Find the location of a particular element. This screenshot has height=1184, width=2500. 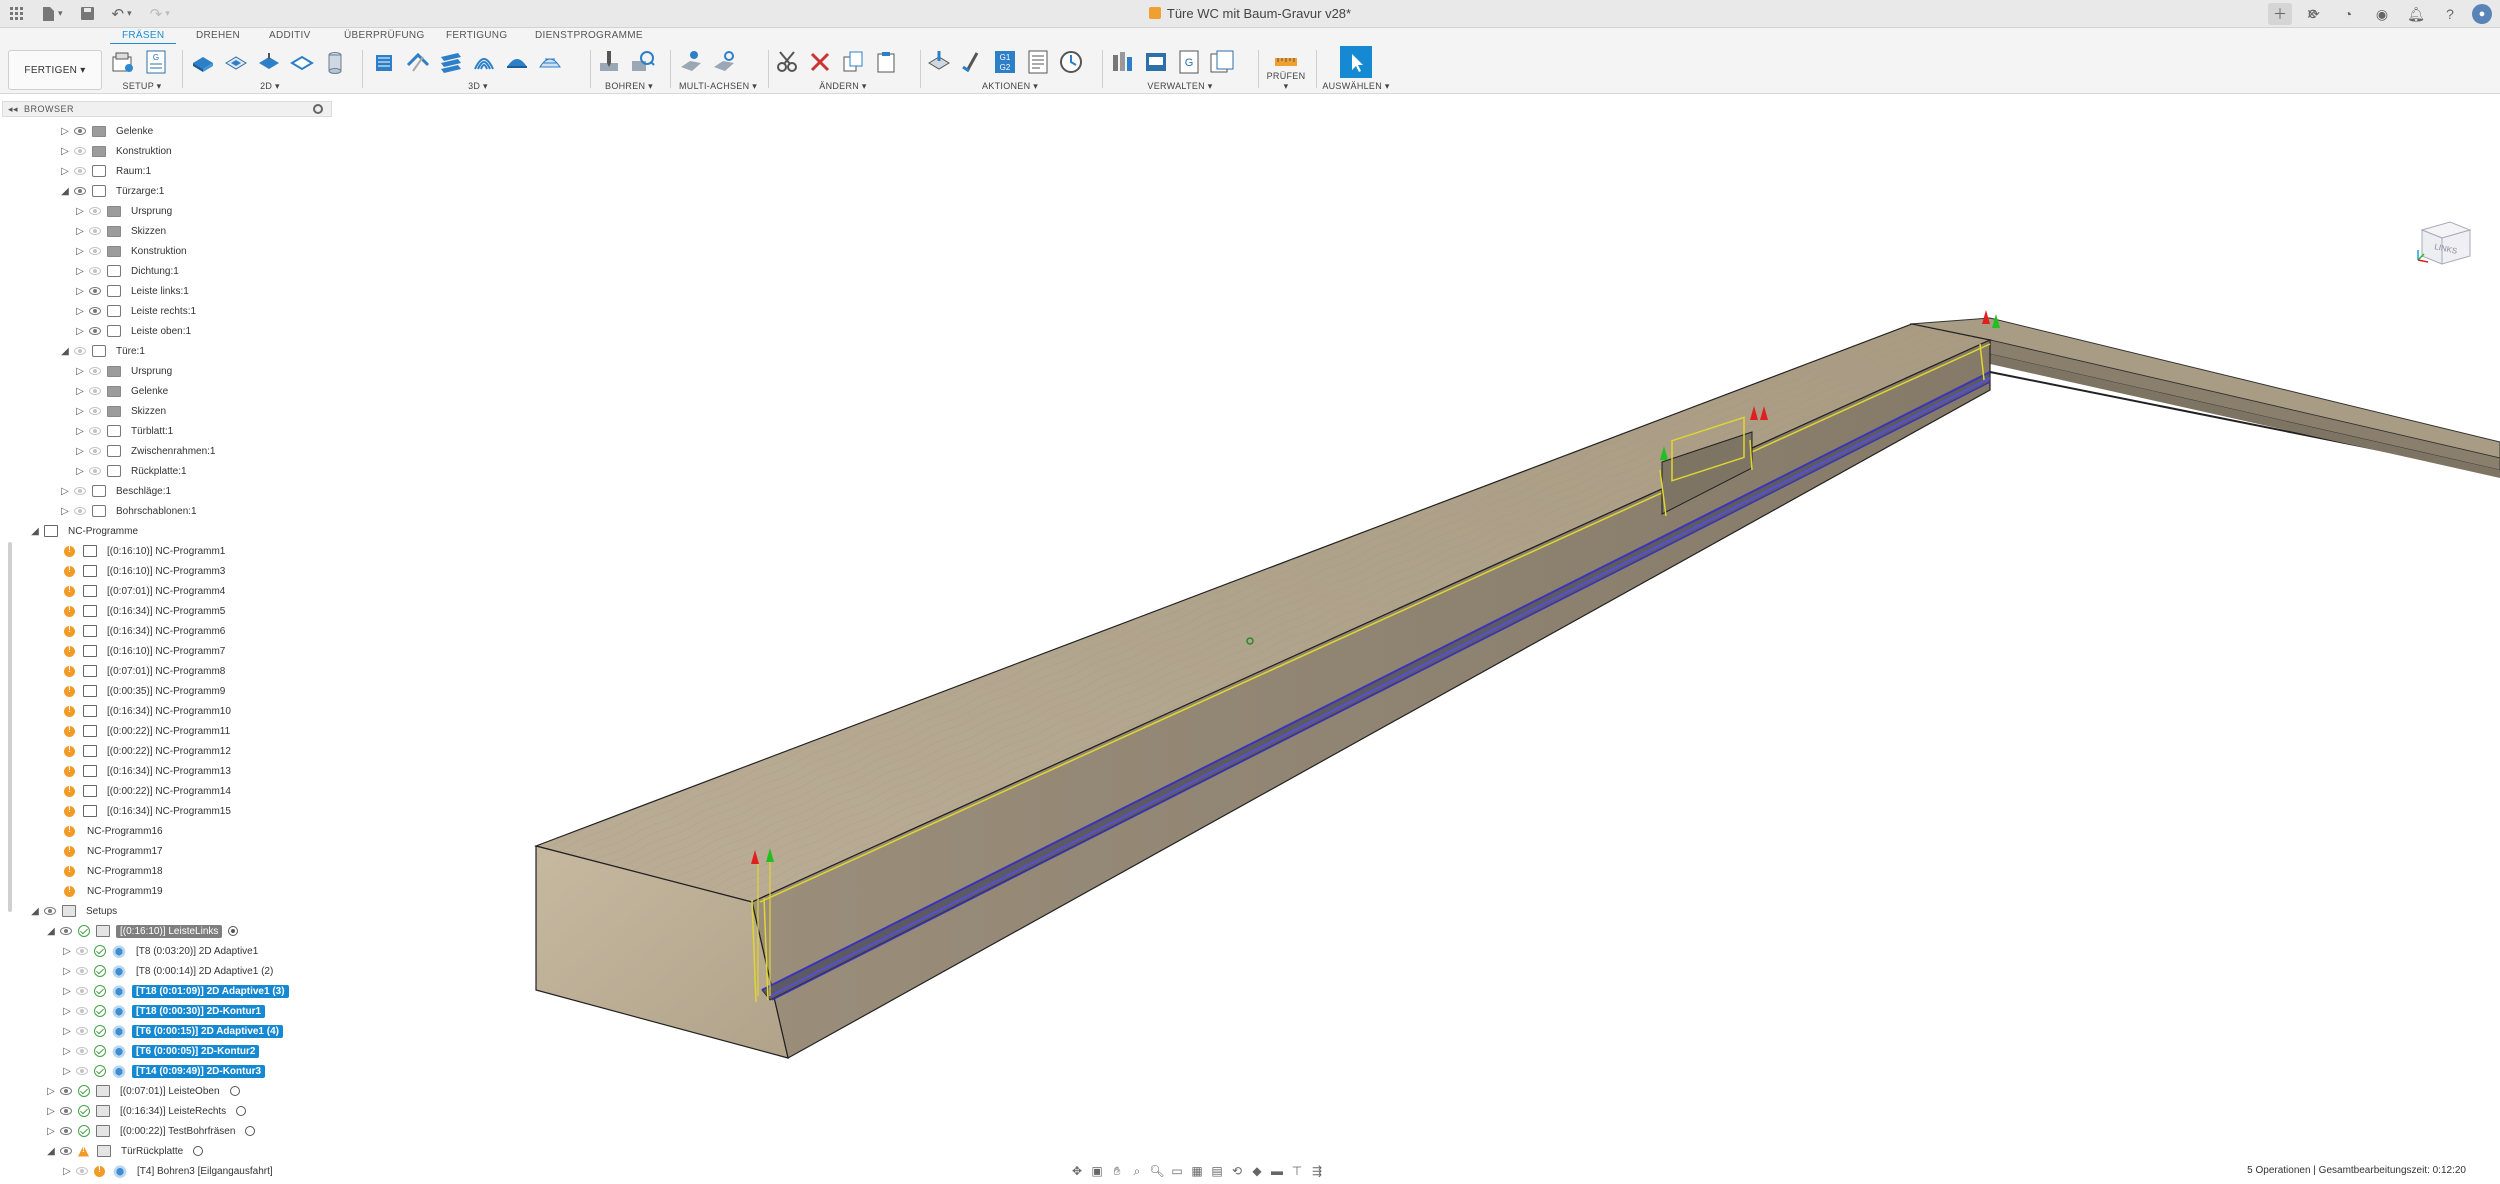

tree-row: ▷ Leiste rechts:1 is located at coordinates (137, 311).